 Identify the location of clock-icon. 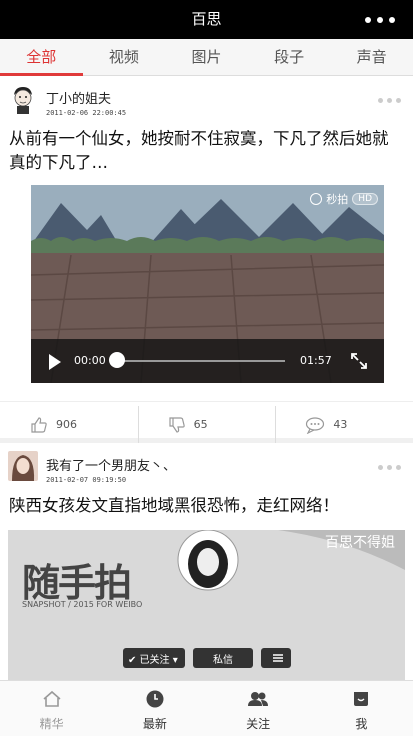
(155, 699).